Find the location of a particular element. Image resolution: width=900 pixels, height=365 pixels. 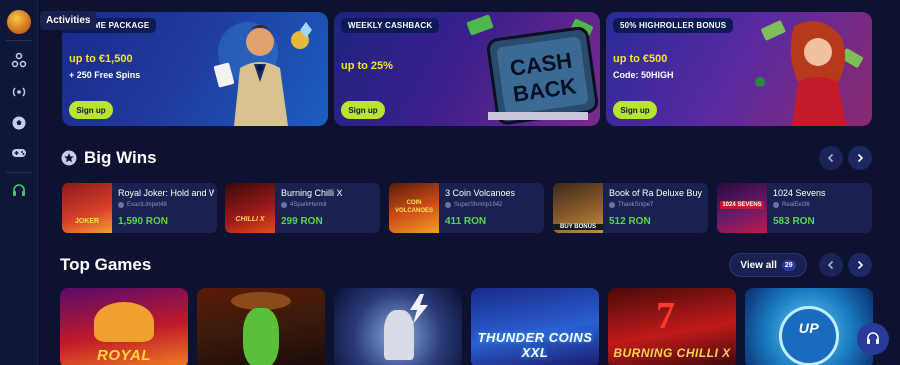

activities-tooltip: Activities is located at coordinates (68, 20).